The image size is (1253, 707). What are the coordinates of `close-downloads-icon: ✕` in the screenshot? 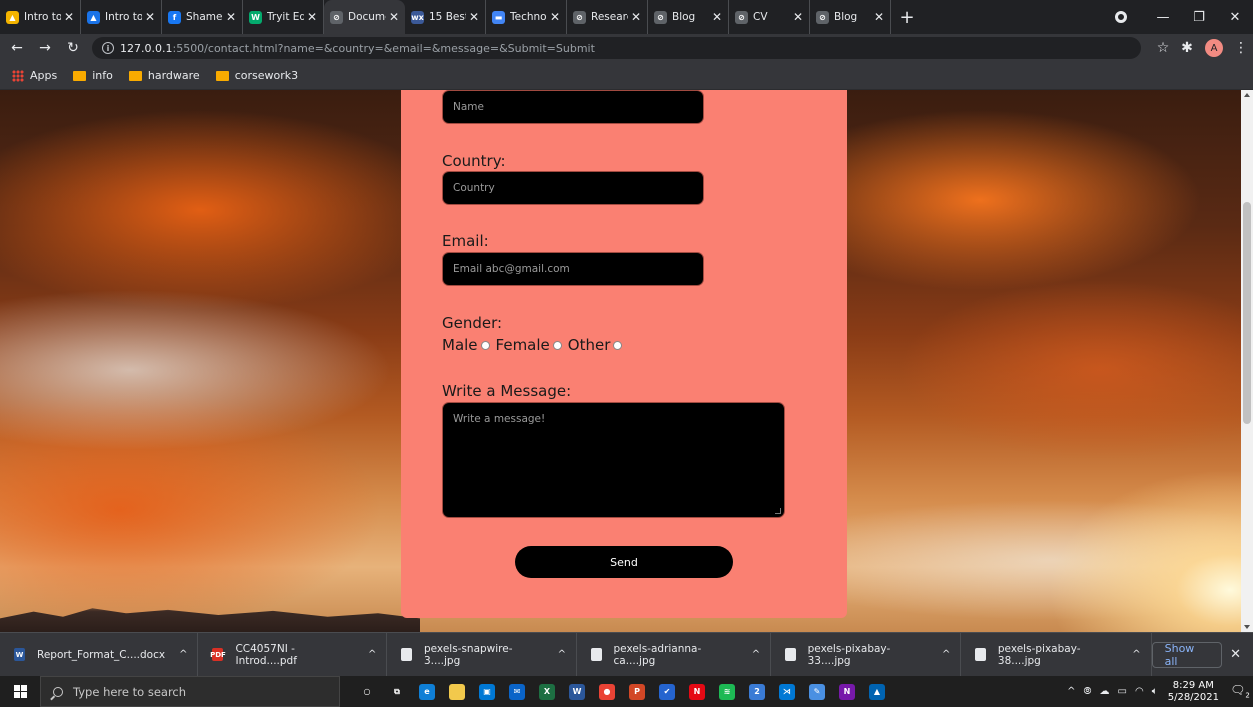 It's located at (1235, 654).